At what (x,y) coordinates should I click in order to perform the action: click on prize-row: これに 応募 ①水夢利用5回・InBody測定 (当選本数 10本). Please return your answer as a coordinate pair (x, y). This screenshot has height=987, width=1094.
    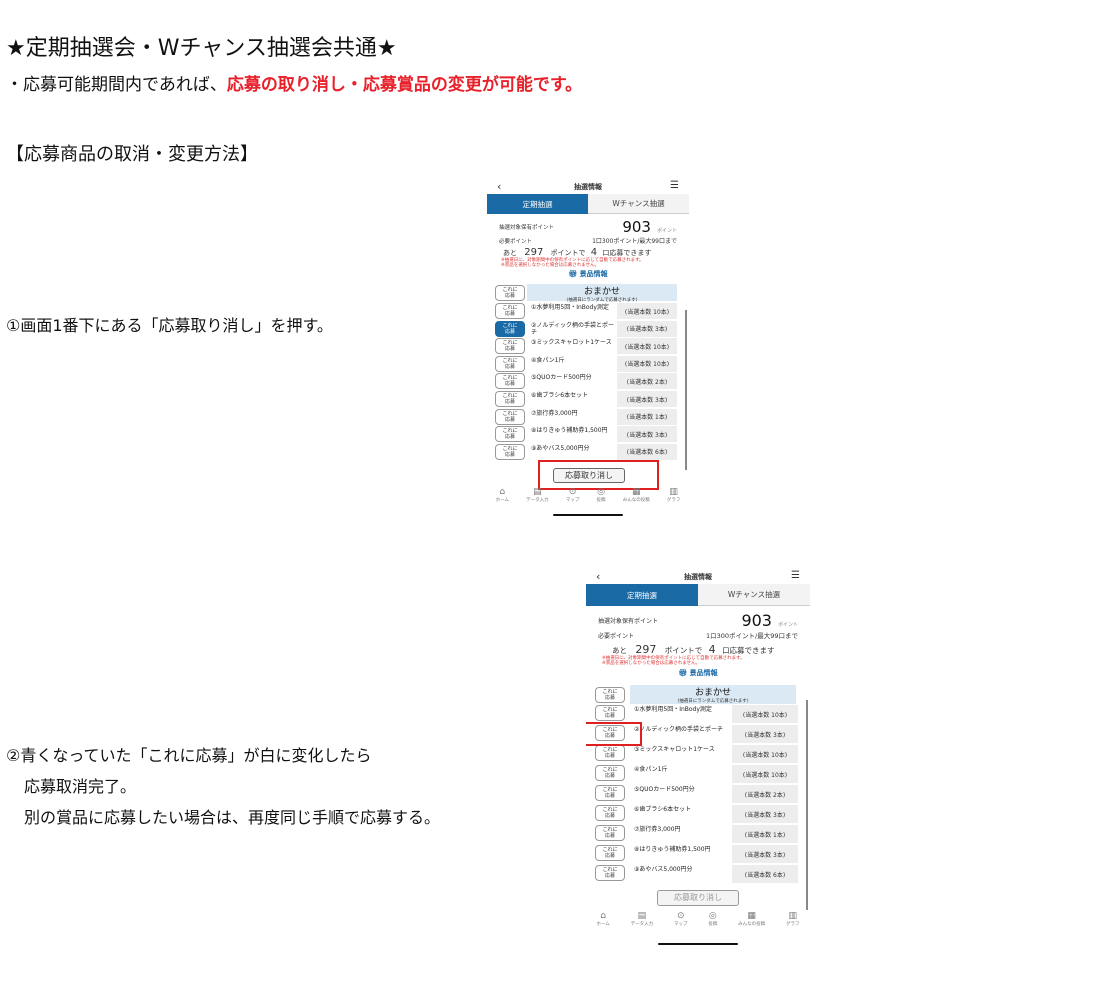
    Looking at the image, I should click on (698, 714).